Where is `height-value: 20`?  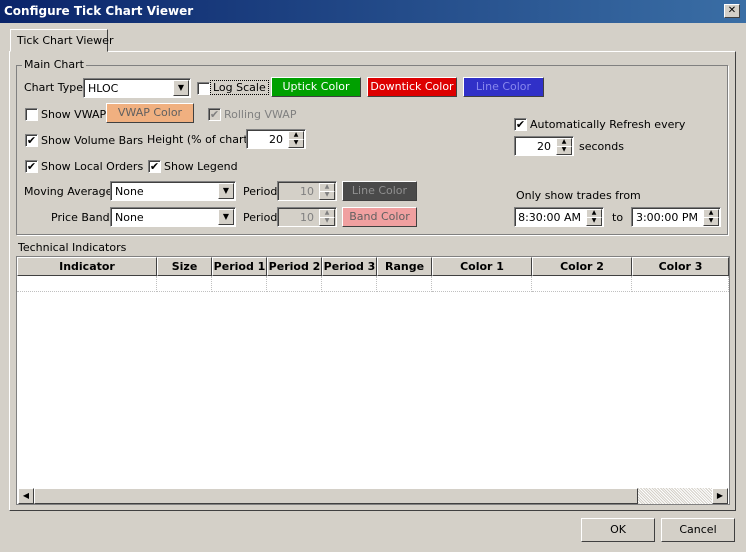 height-value: 20 is located at coordinates (276, 139).